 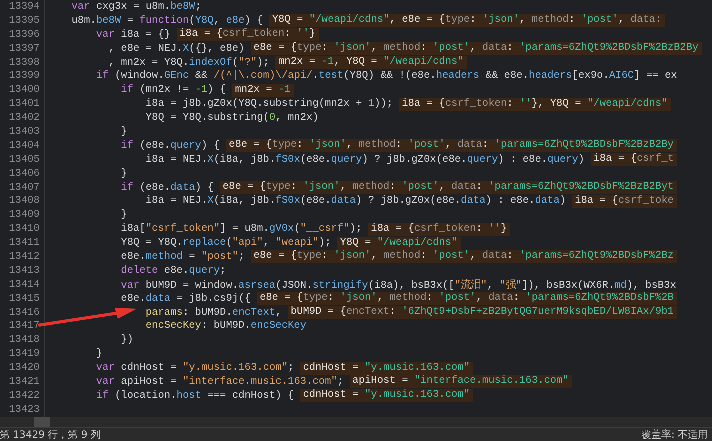 I want to click on code-line: i8a = NEJ.X(i8a, j8b.fS0x(e8e.data) ? j8b.gZ0x(e8e.data) : e8e.data), so click(x=355, y=201).